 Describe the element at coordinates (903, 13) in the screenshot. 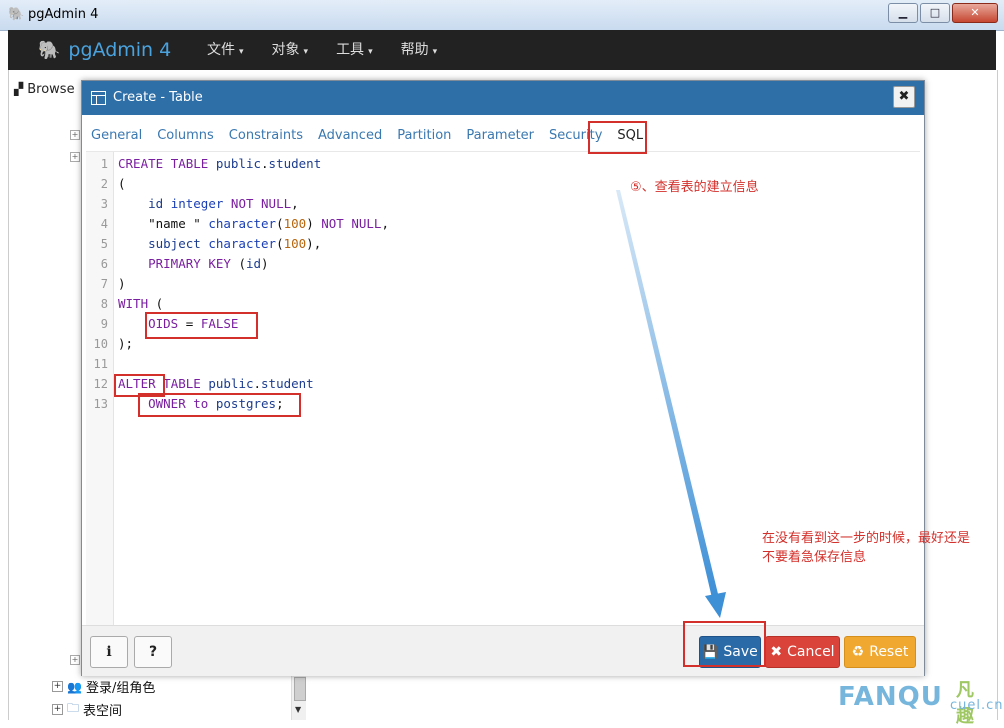

I see `minimize-button: ▁` at that location.